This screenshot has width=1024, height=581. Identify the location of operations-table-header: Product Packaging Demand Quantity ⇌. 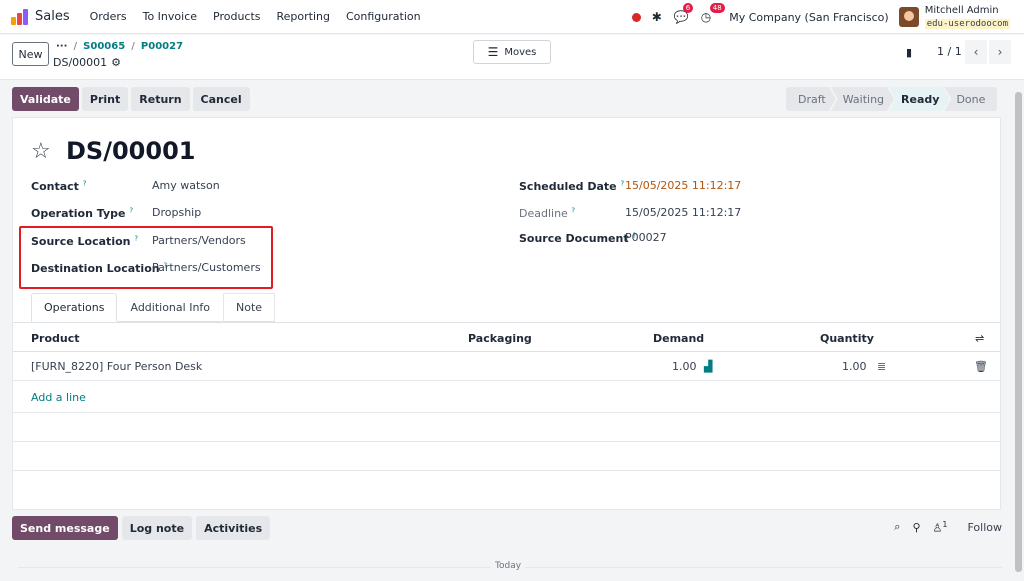
(506, 337).